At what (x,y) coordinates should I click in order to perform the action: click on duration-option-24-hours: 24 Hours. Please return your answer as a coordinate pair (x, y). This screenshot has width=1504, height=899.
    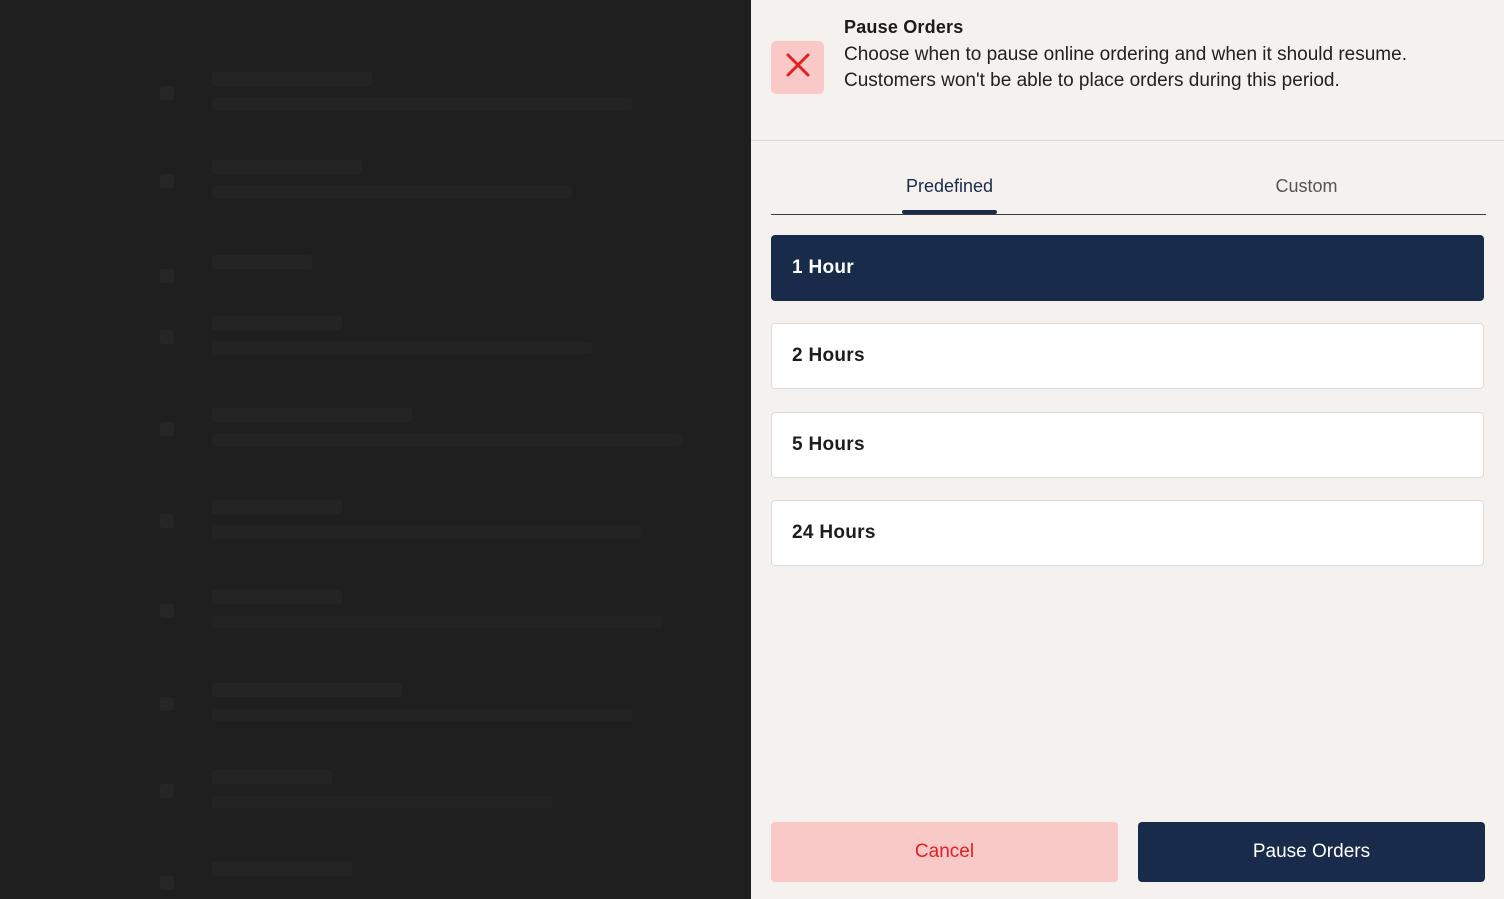
    Looking at the image, I should click on (1127, 533).